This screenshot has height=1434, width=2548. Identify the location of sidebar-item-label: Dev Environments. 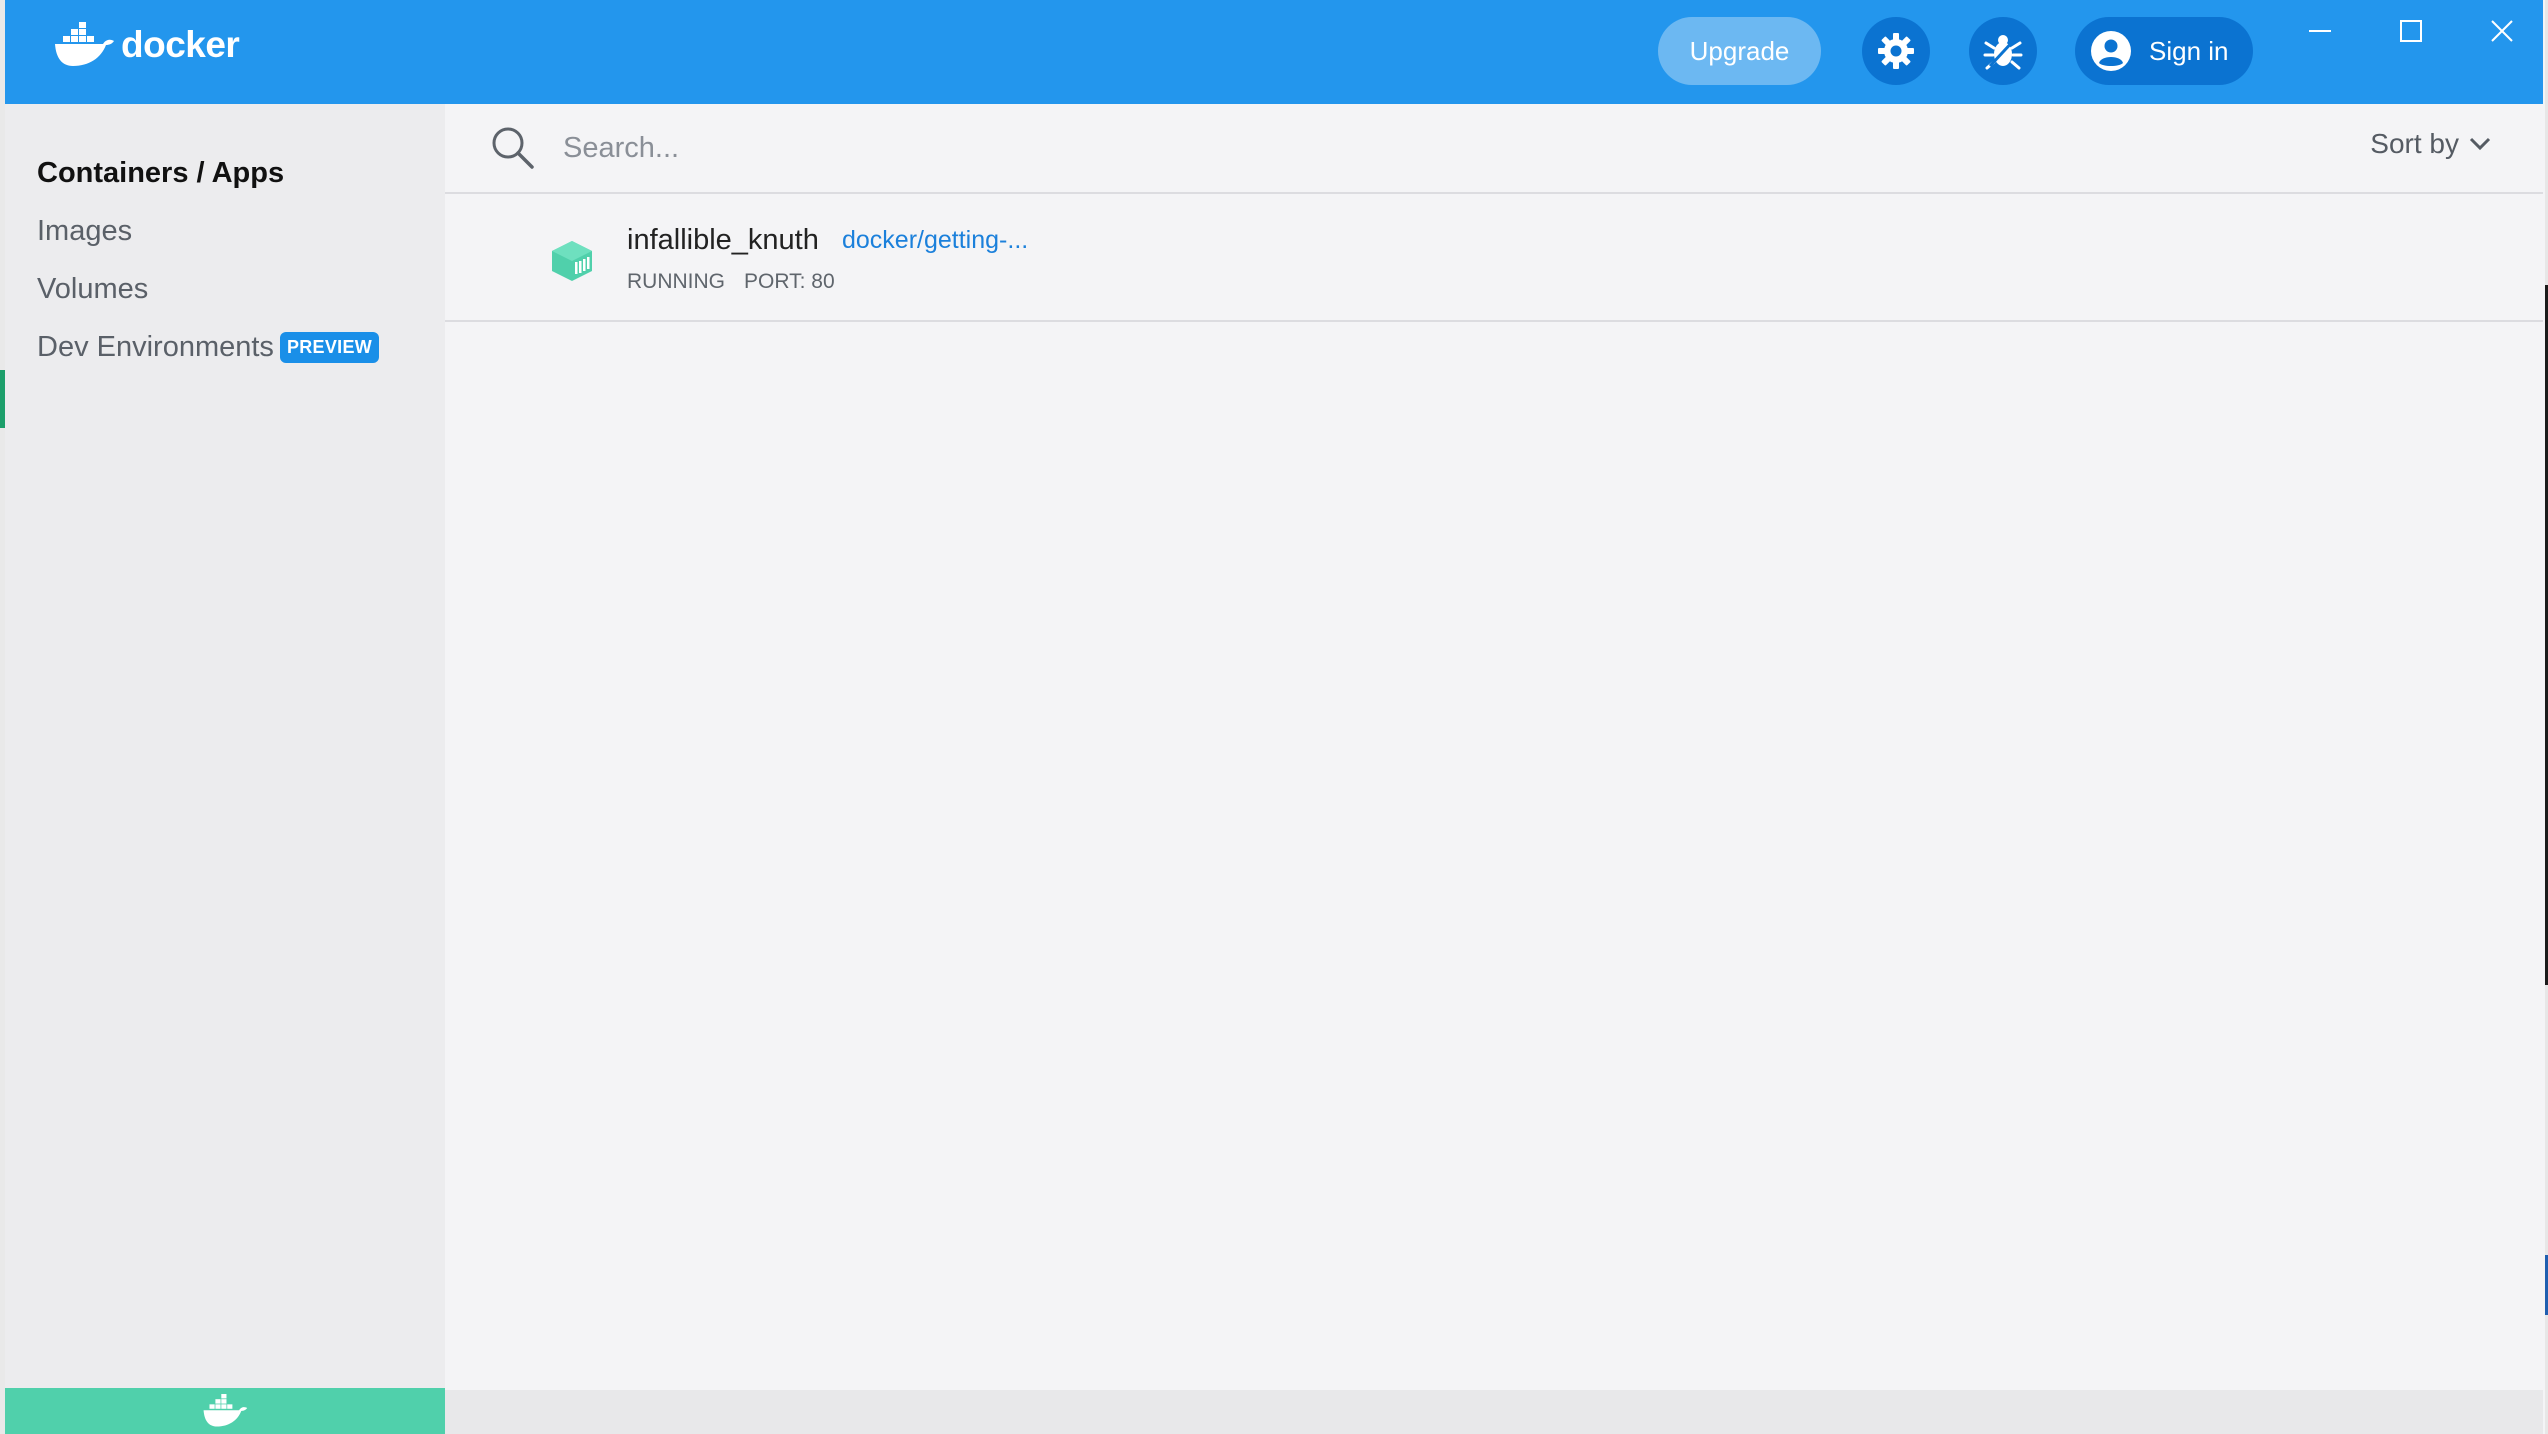
(155, 346).